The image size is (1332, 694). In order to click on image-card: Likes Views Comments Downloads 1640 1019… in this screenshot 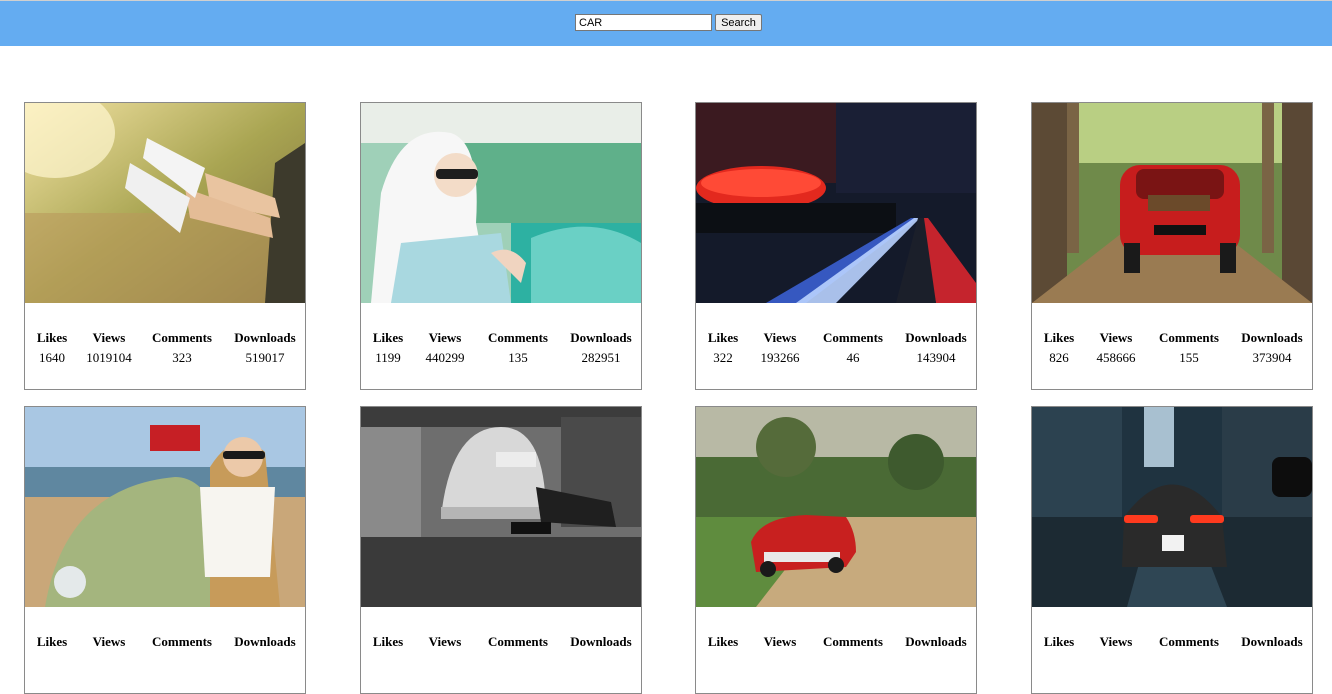, I will do `click(165, 246)`.